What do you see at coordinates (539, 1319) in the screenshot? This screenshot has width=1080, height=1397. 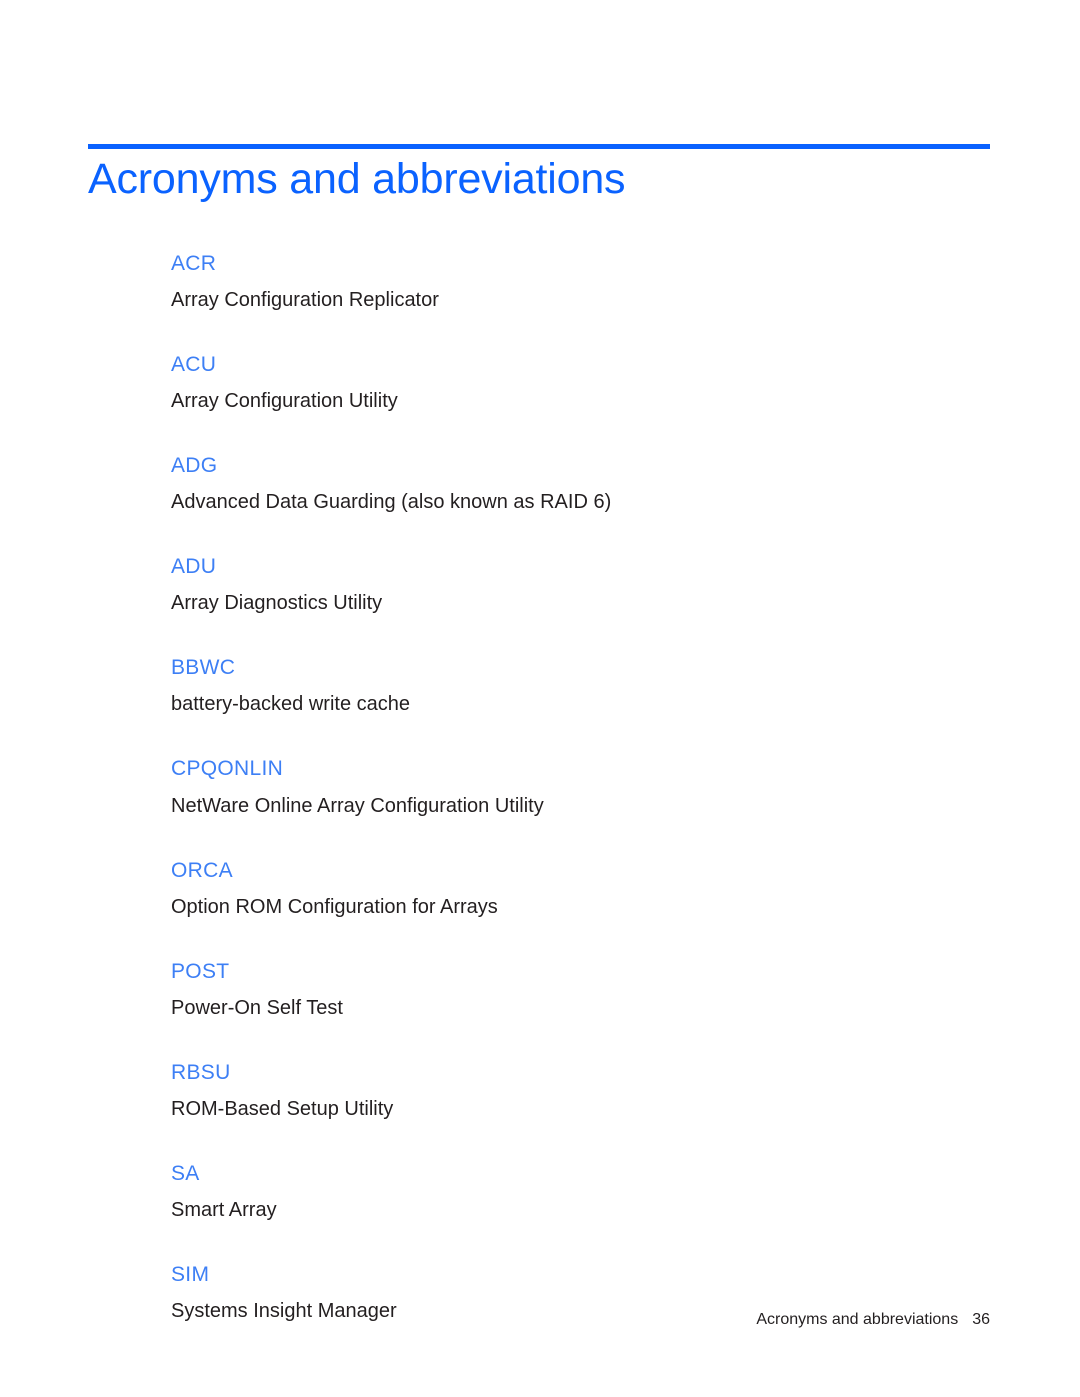 I see `page-footer: Acronyms and abbreviations 36` at bounding box center [539, 1319].